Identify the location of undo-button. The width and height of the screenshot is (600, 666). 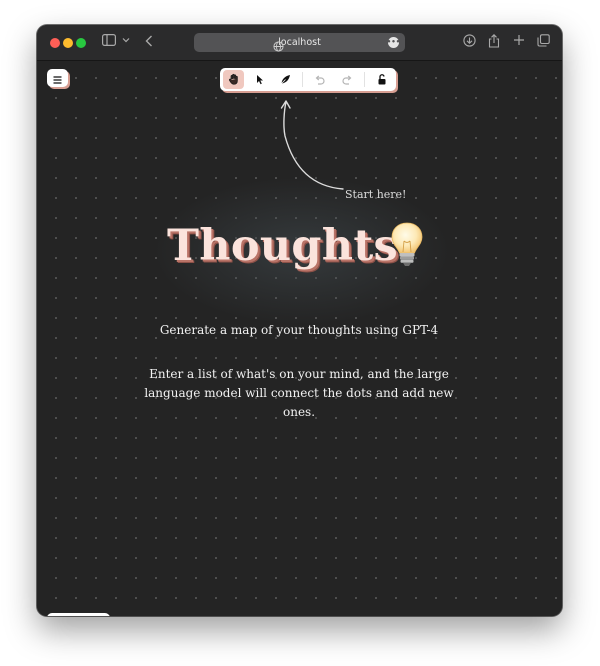
(319, 79).